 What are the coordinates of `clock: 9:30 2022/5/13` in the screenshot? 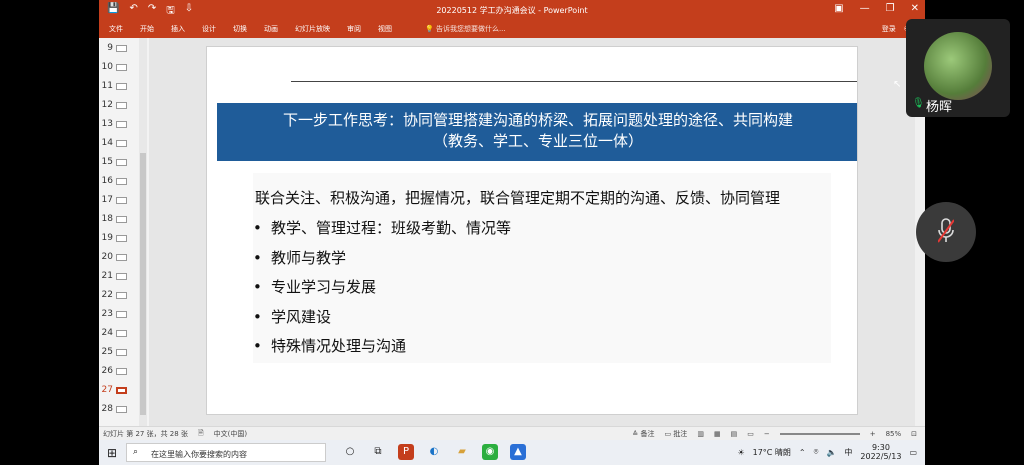 It's located at (880, 452).